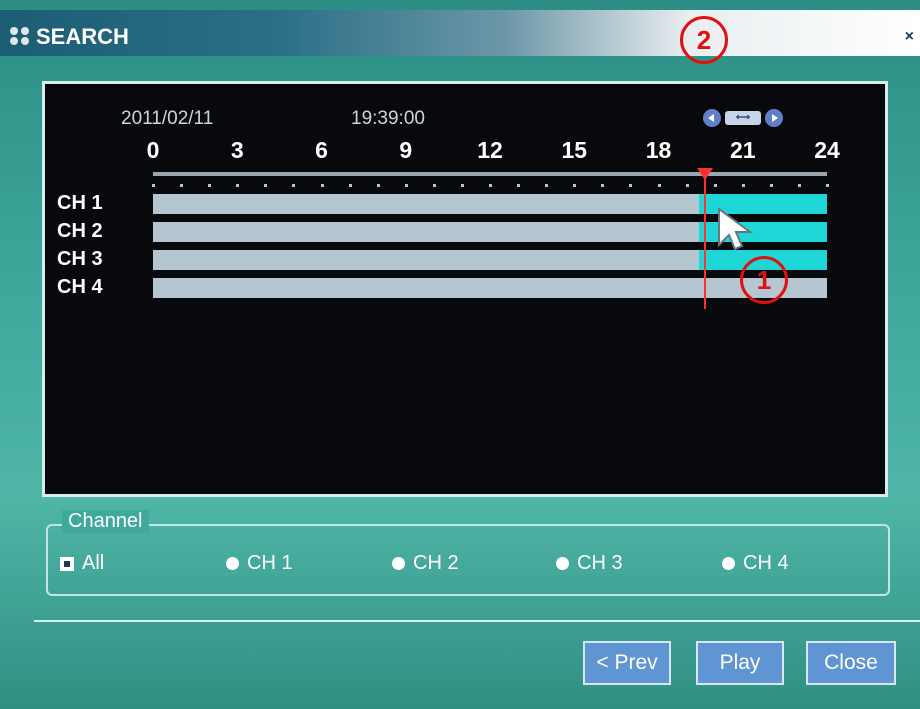 Image resolution: width=920 pixels, height=709 pixels. I want to click on footer-divider, so click(477, 621).